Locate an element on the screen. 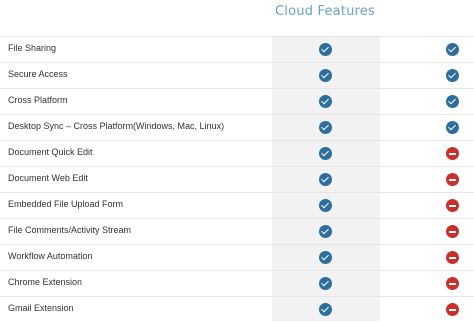 The height and width of the screenshot is (322, 474). table-row: File Sharing is located at coordinates (237, 49).